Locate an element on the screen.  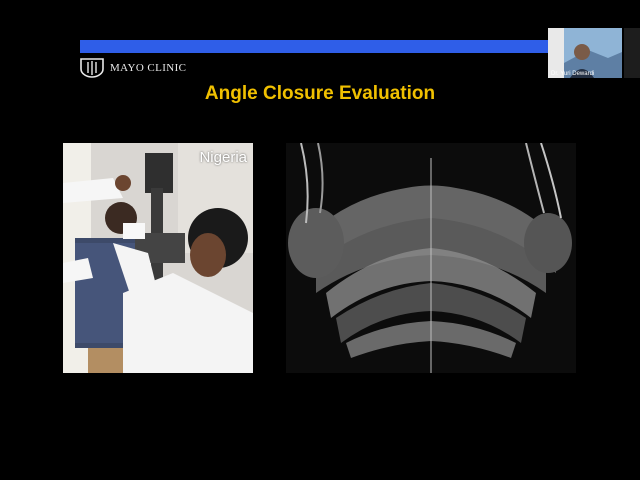
shield-logo-icon is located at coordinates (92, 68).